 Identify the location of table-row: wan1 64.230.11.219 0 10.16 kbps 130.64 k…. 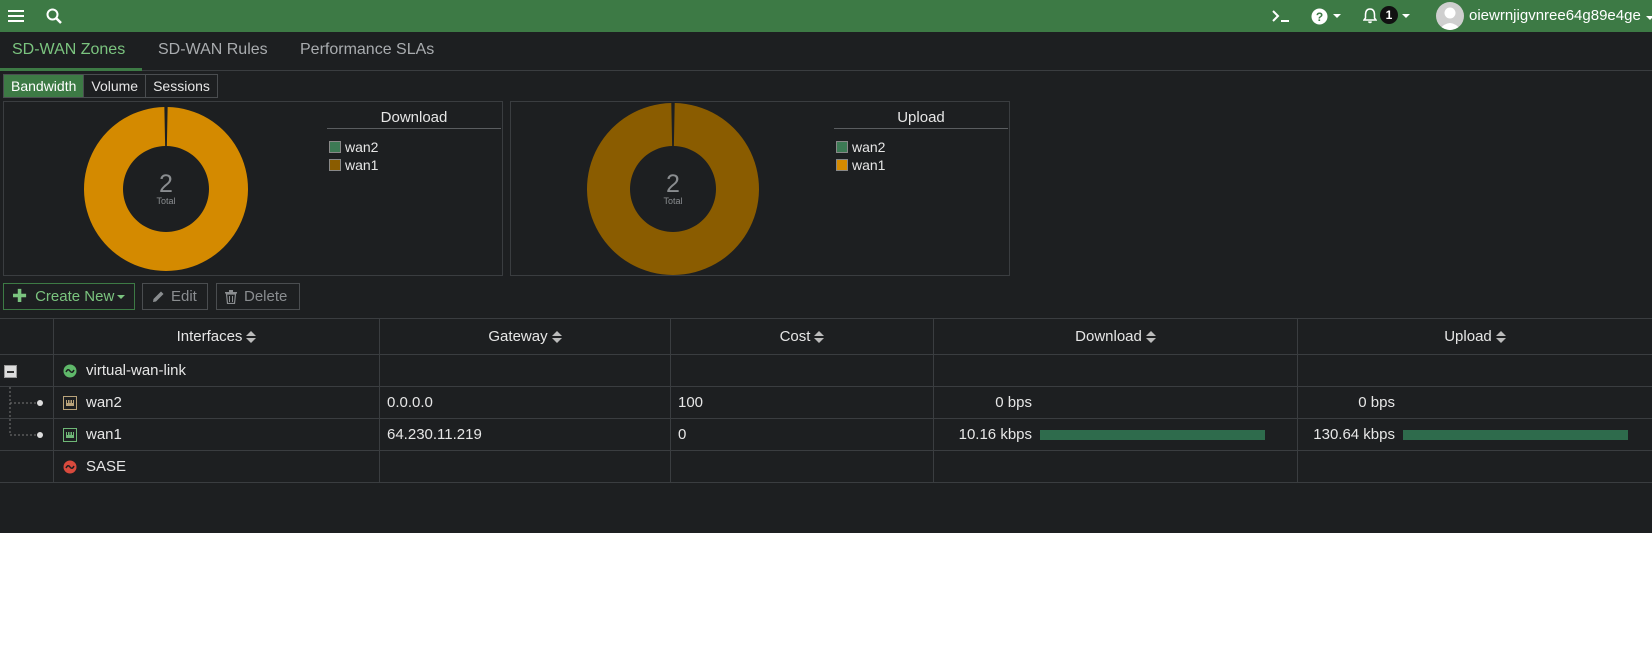
(826, 435).